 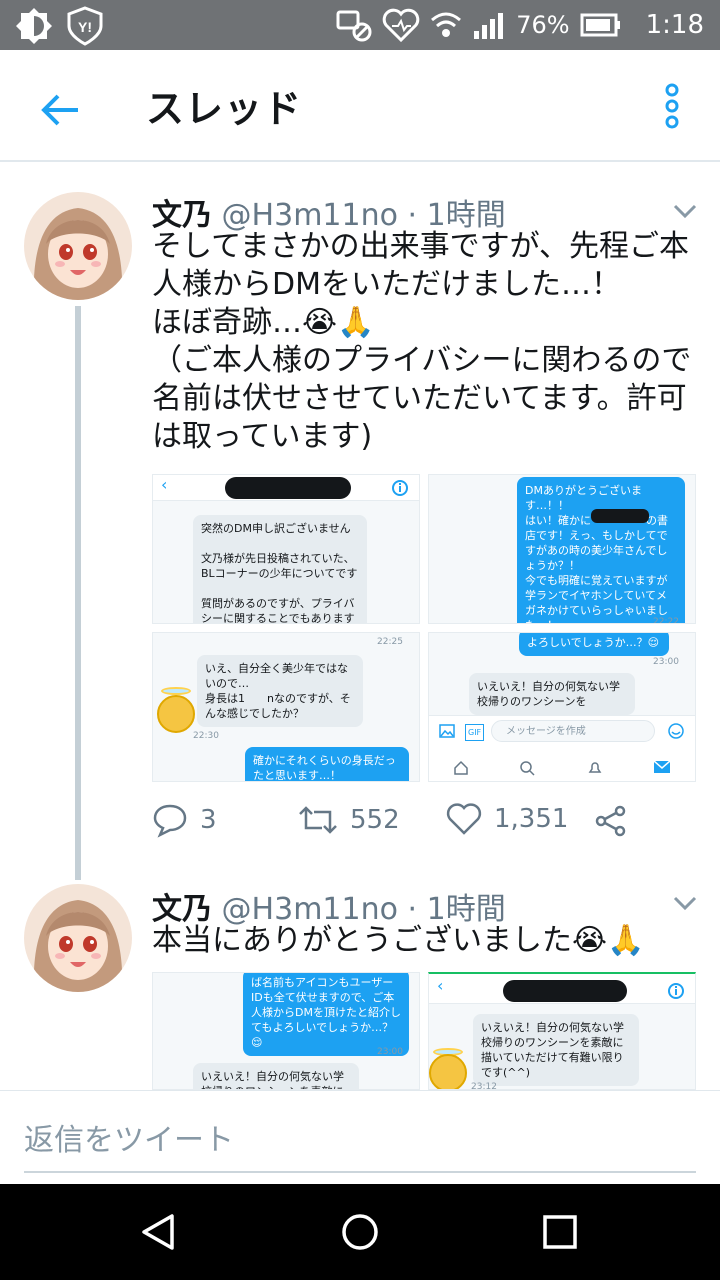 What do you see at coordinates (600, 25) in the screenshot?
I see `battery-icon` at bounding box center [600, 25].